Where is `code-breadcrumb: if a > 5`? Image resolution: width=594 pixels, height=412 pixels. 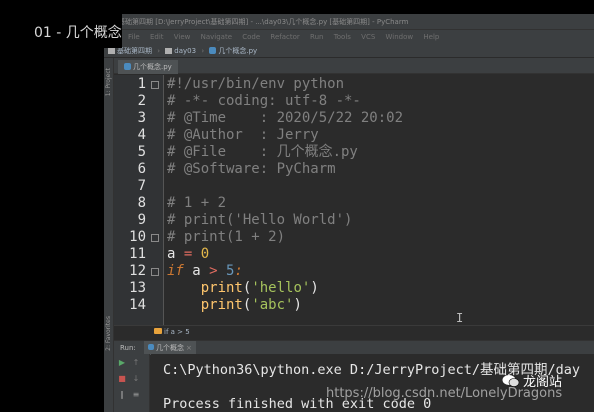 code-breadcrumb: if a > 5 is located at coordinates (354, 332).